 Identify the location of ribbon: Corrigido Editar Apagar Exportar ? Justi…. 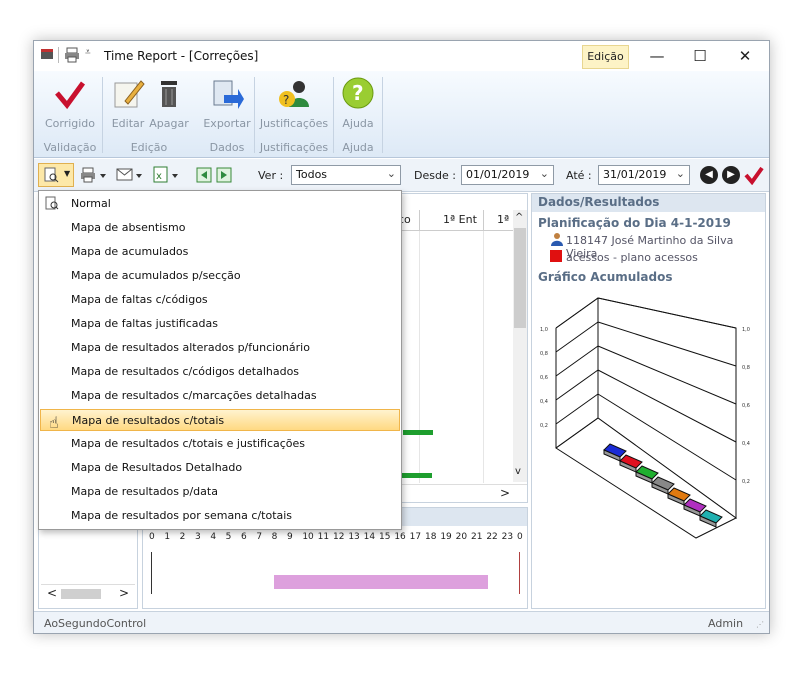
(401, 114).